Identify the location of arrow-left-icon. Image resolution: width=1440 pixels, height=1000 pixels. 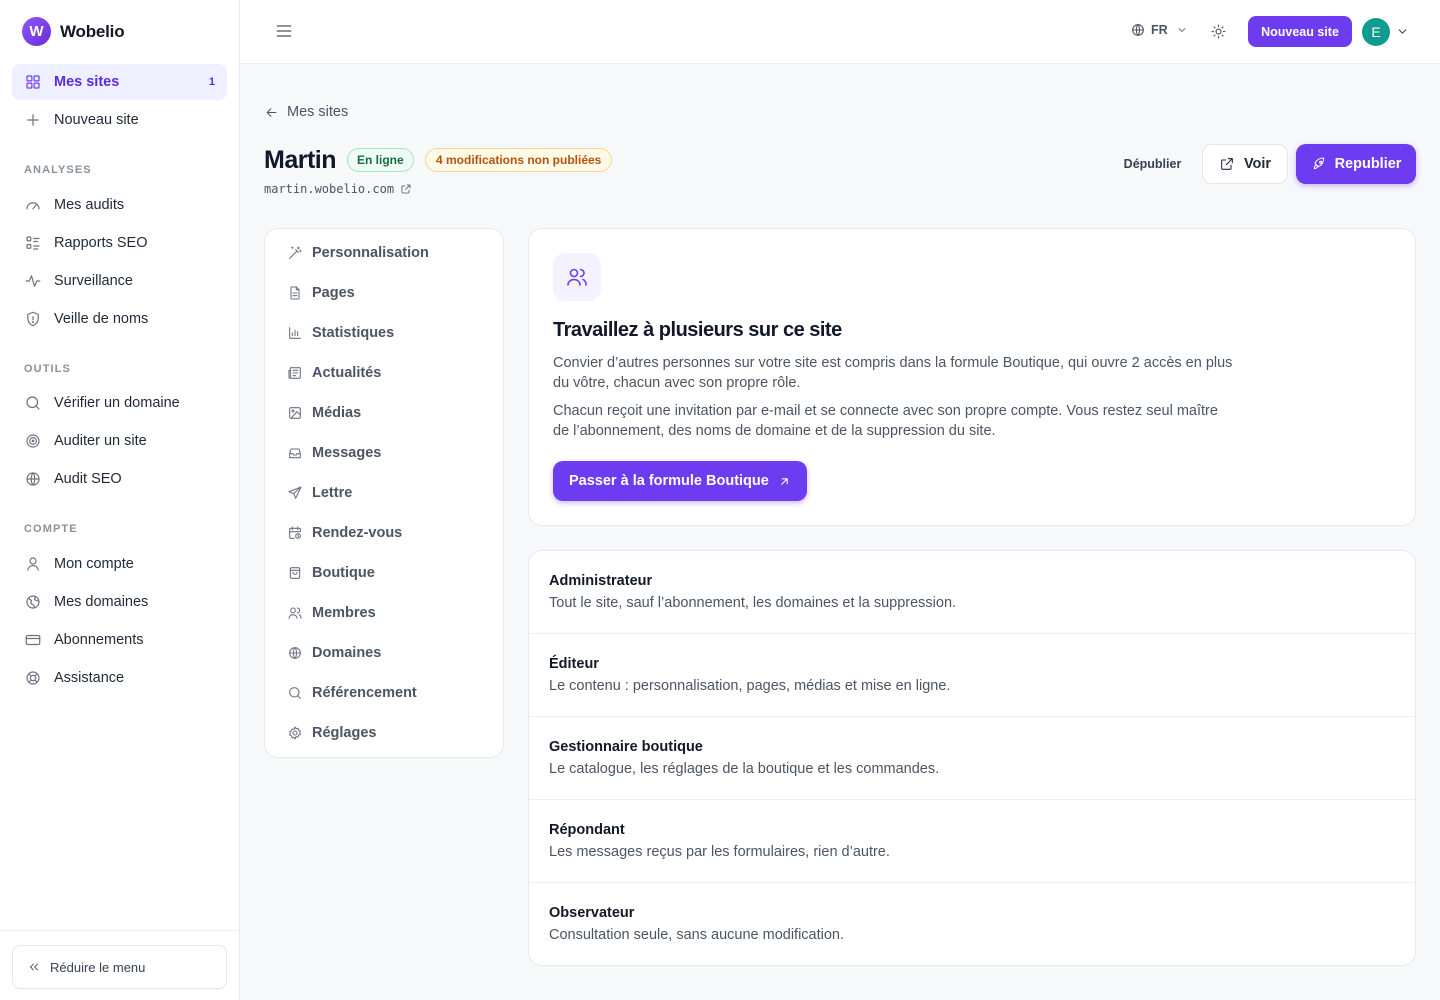
(271, 112).